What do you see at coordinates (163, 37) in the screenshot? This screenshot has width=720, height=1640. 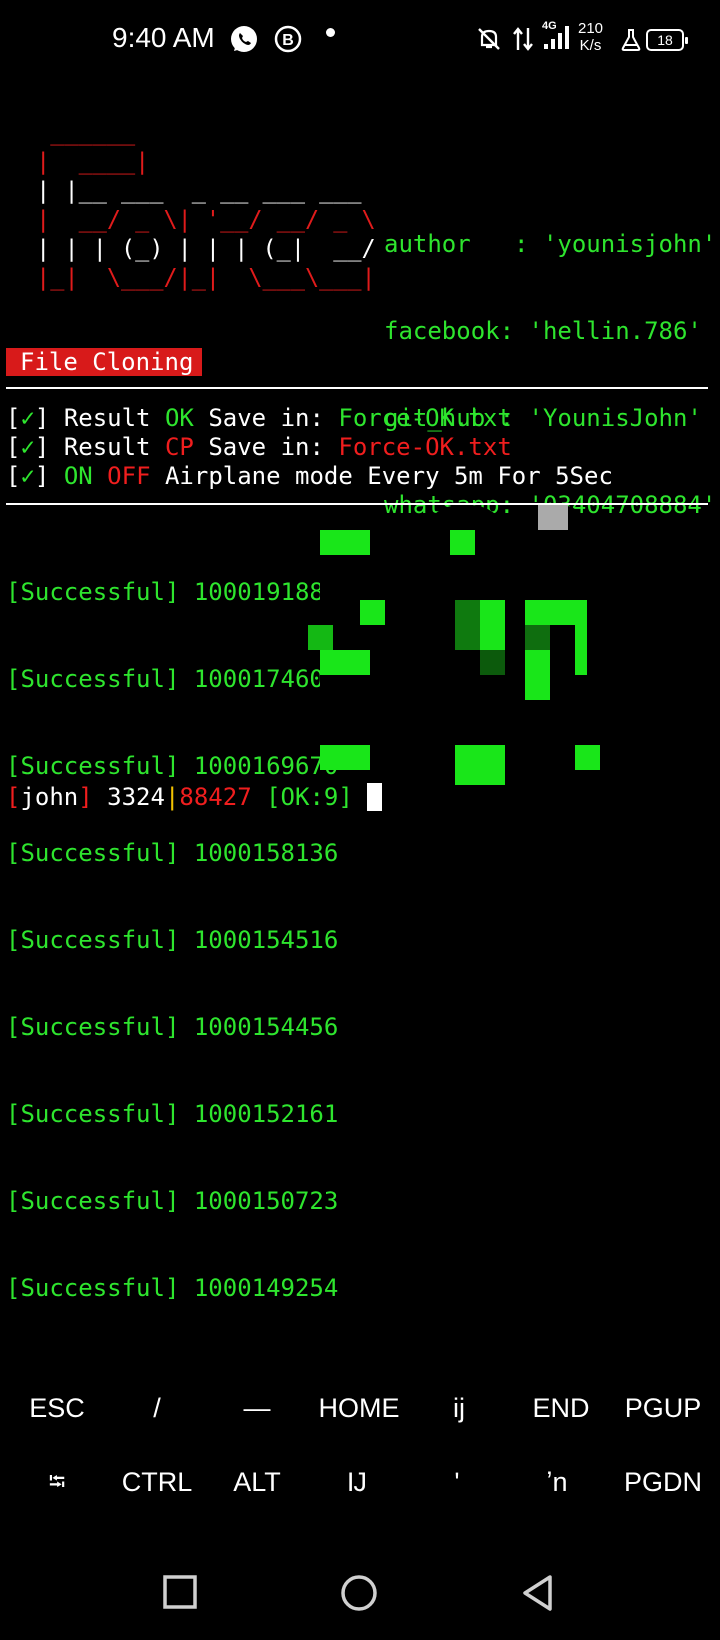 I see `status-time: 9:40 AM` at bounding box center [163, 37].